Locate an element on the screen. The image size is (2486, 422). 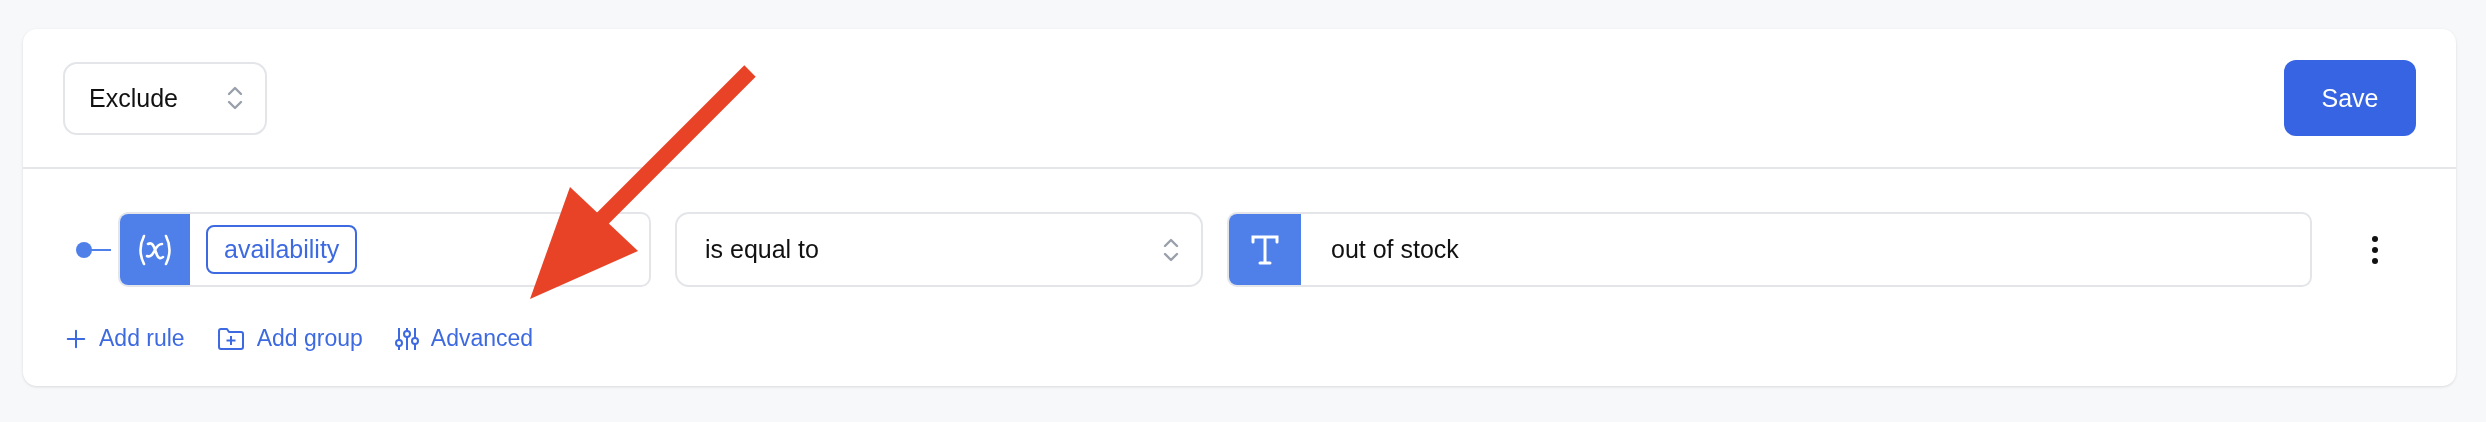
add-rule-link: Add rule is located at coordinates (125, 338).